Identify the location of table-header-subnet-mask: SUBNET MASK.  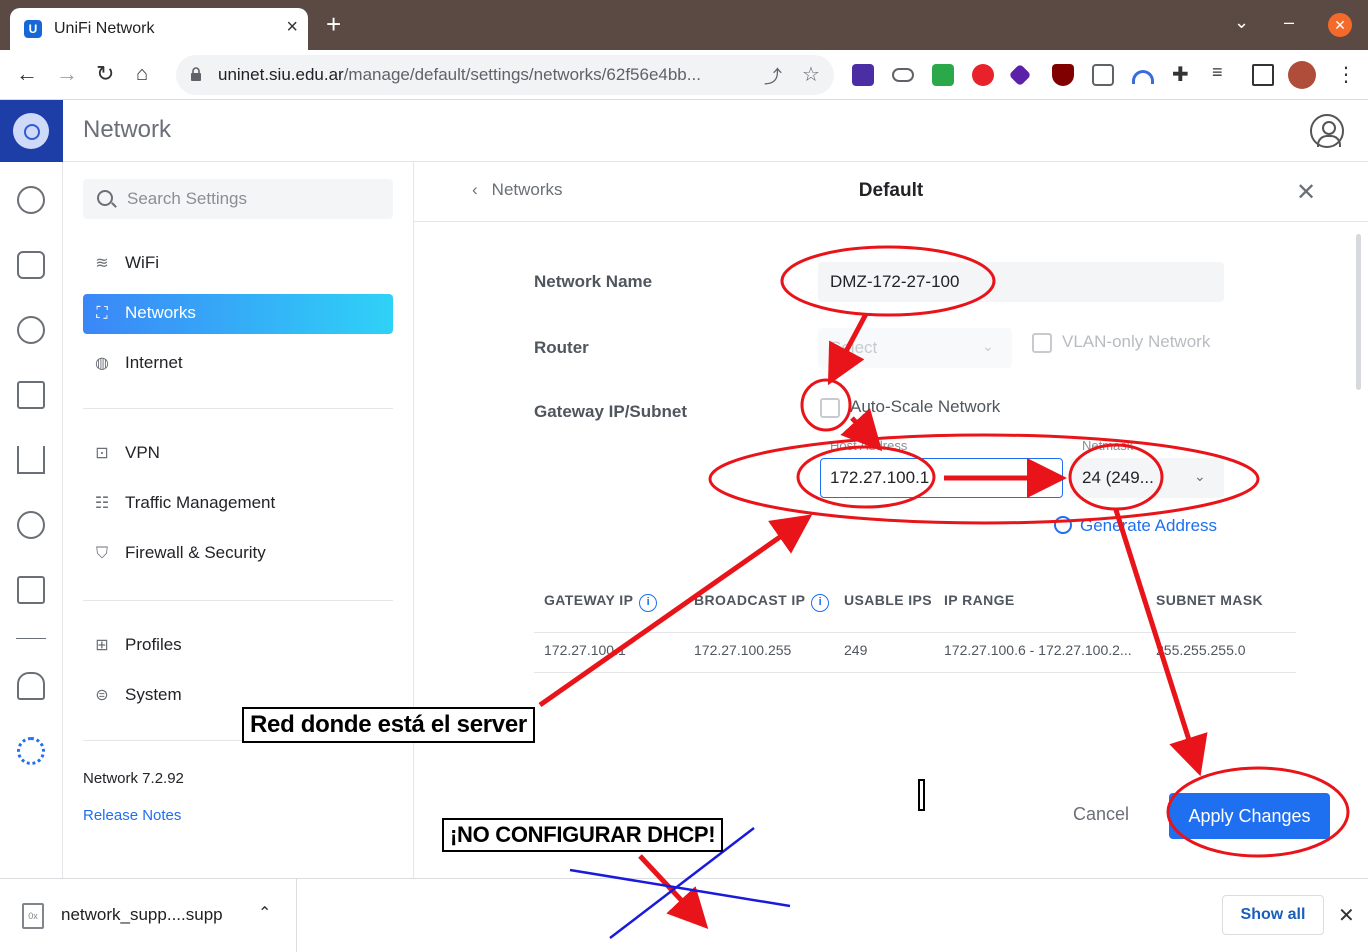
(1210, 600).